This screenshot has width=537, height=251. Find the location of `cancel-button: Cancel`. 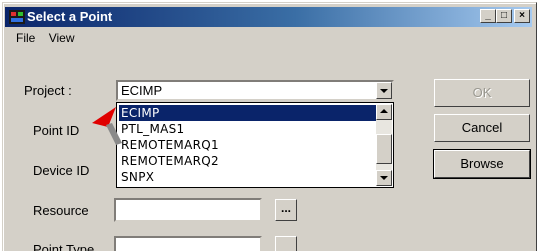

cancel-button: Cancel is located at coordinates (482, 128).